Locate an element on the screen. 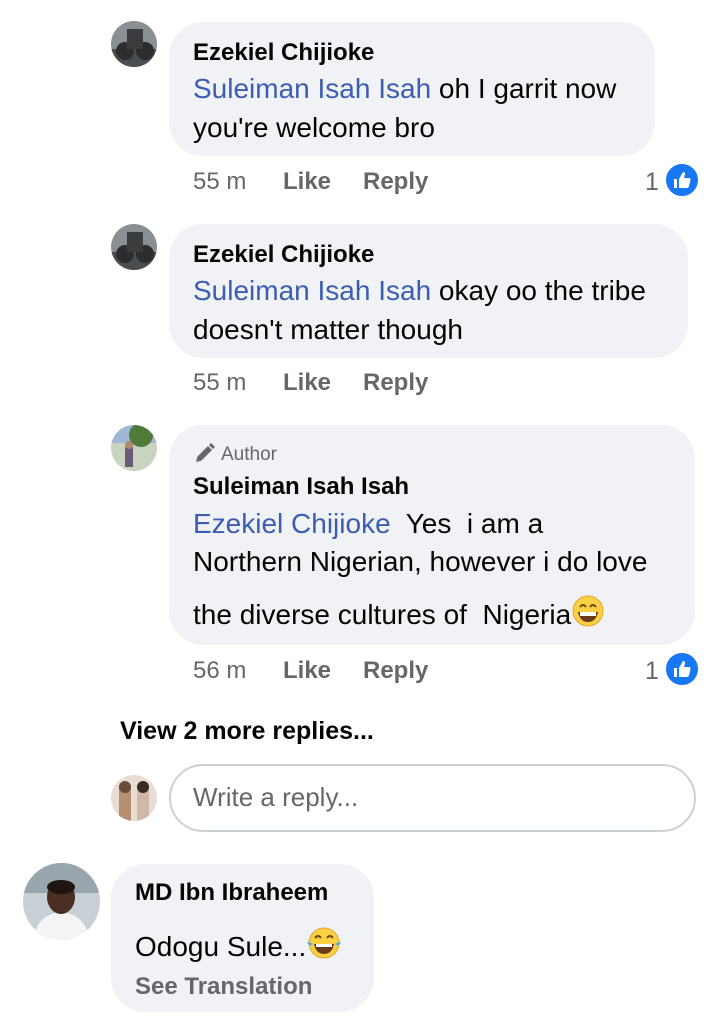  comment-text: the diverse cultures of Nigeria is located at coordinates (399, 612).